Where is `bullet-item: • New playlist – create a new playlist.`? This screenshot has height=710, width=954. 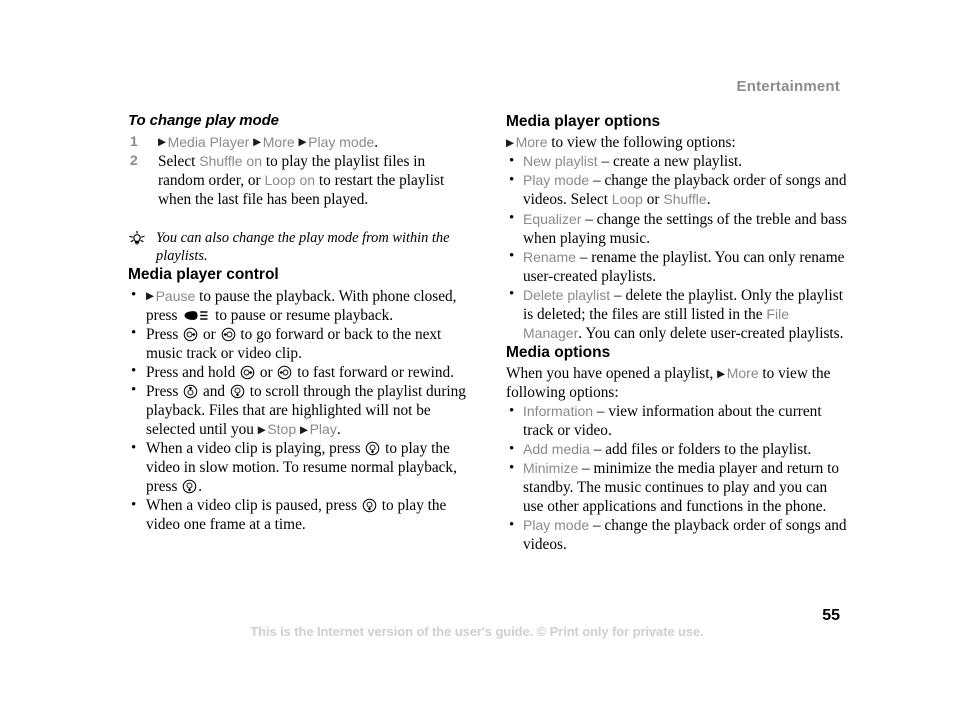 bullet-item: • New playlist – create a new playlist. is located at coordinates (678, 161).